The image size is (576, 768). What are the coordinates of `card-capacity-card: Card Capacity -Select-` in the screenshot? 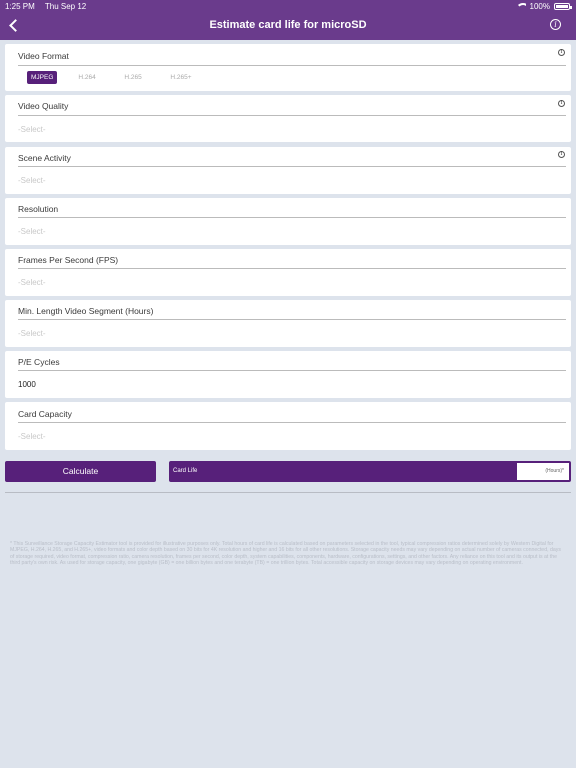 It's located at (288, 426).